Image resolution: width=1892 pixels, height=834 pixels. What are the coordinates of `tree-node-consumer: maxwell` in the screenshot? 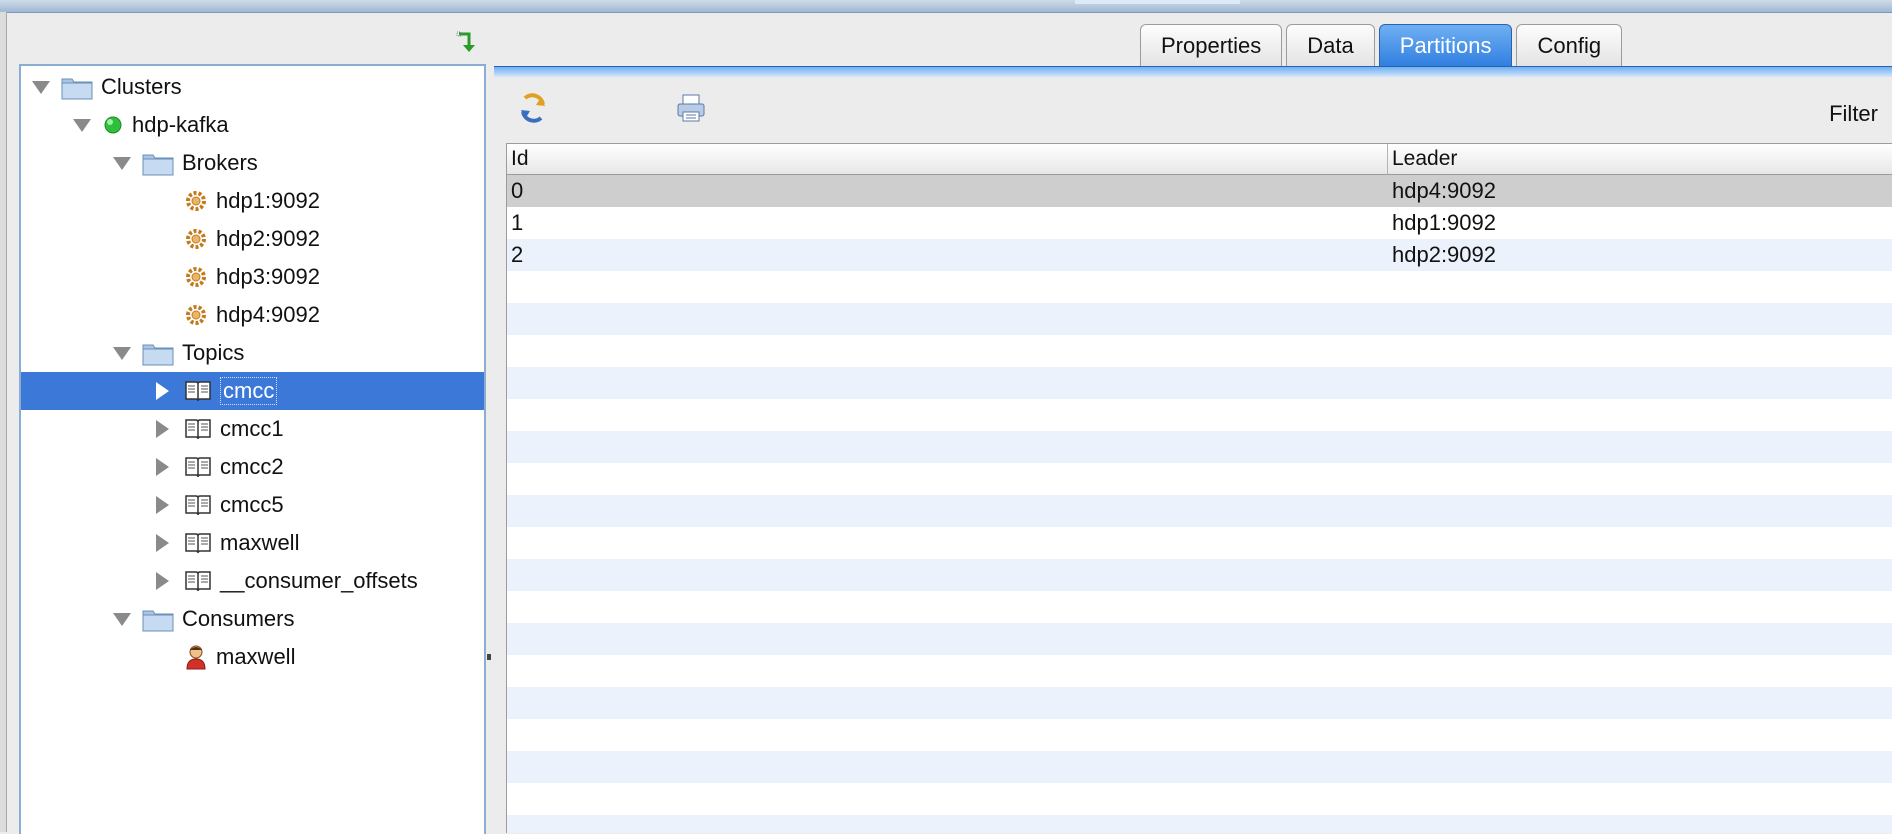 It's located at (252, 657).